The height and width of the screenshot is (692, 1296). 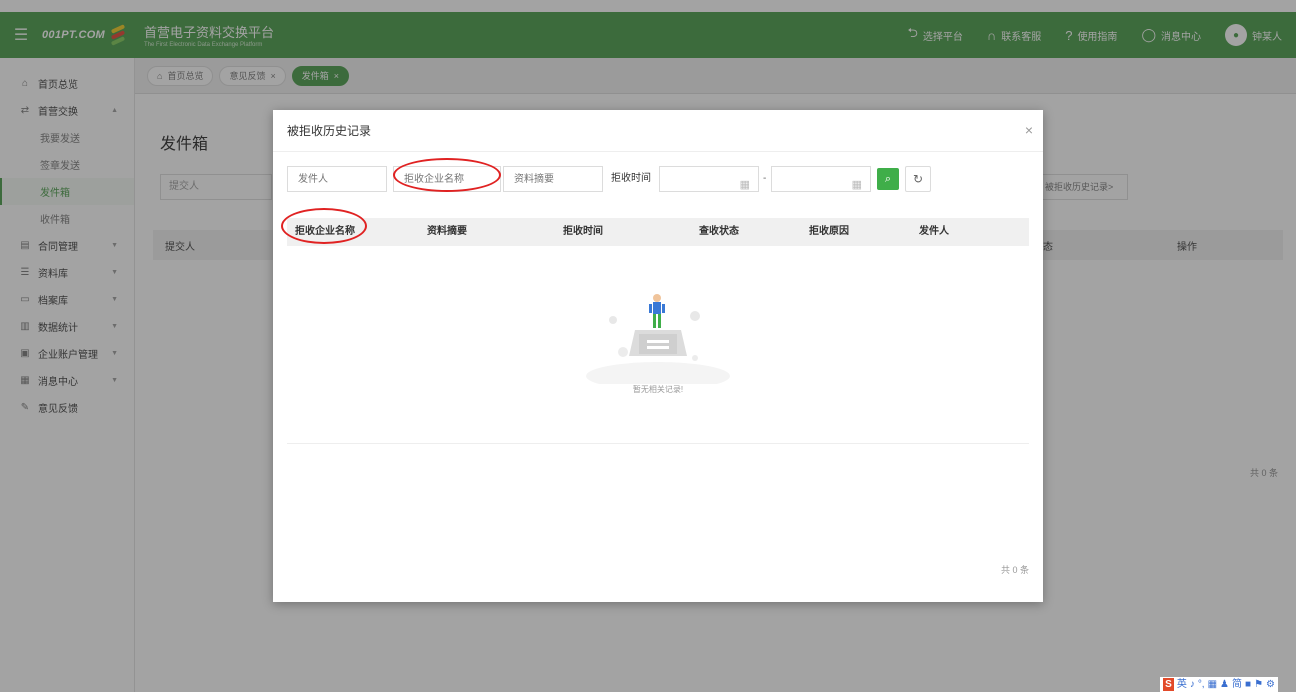 What do you see at coordinates (631, 178) in the screenshot?
I see `reject-time-label: 拒收时间` at bounding box center [631, 178].